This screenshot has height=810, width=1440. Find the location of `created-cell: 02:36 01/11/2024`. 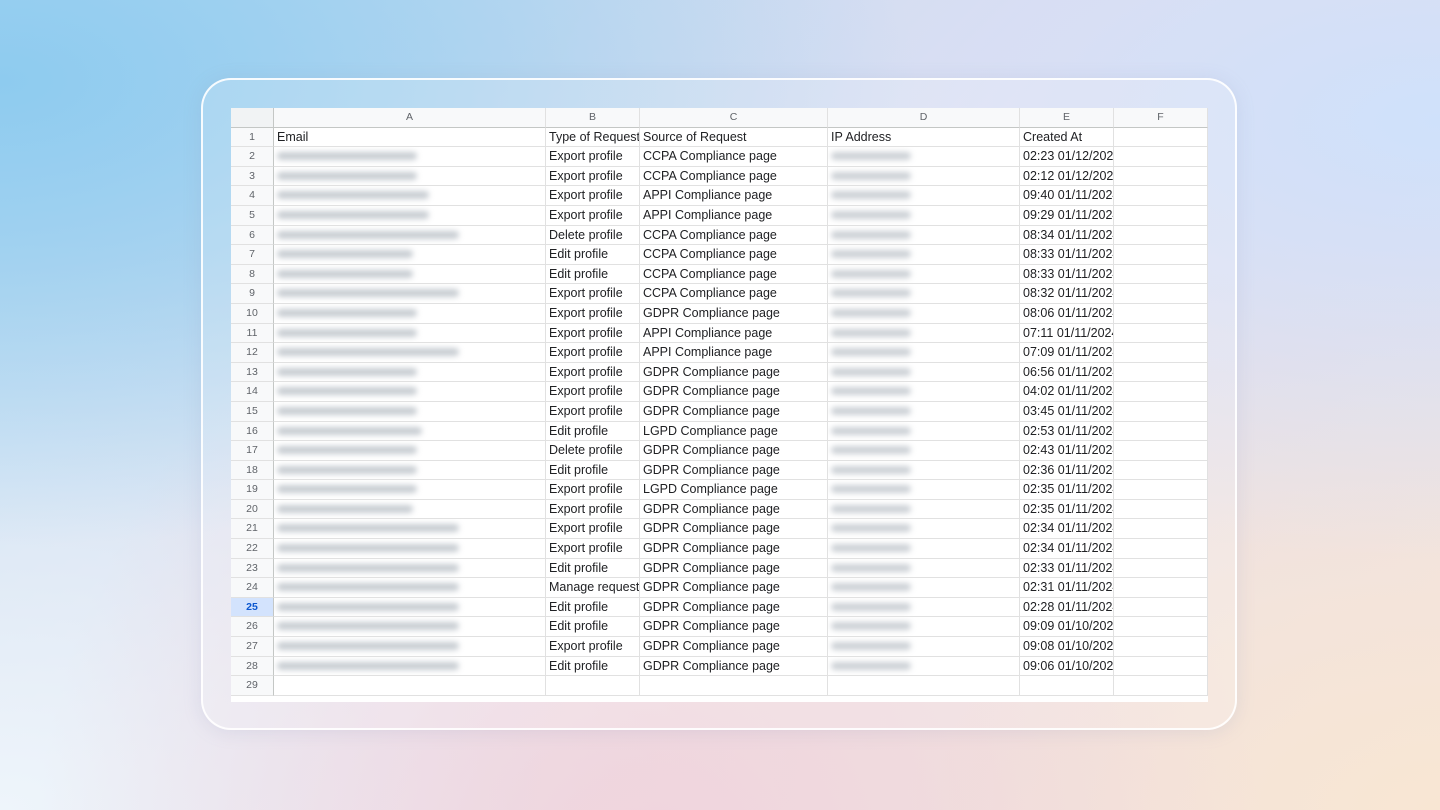

created-cell: 02:36 01/11/2024 is located at coordinates (1067, 470).